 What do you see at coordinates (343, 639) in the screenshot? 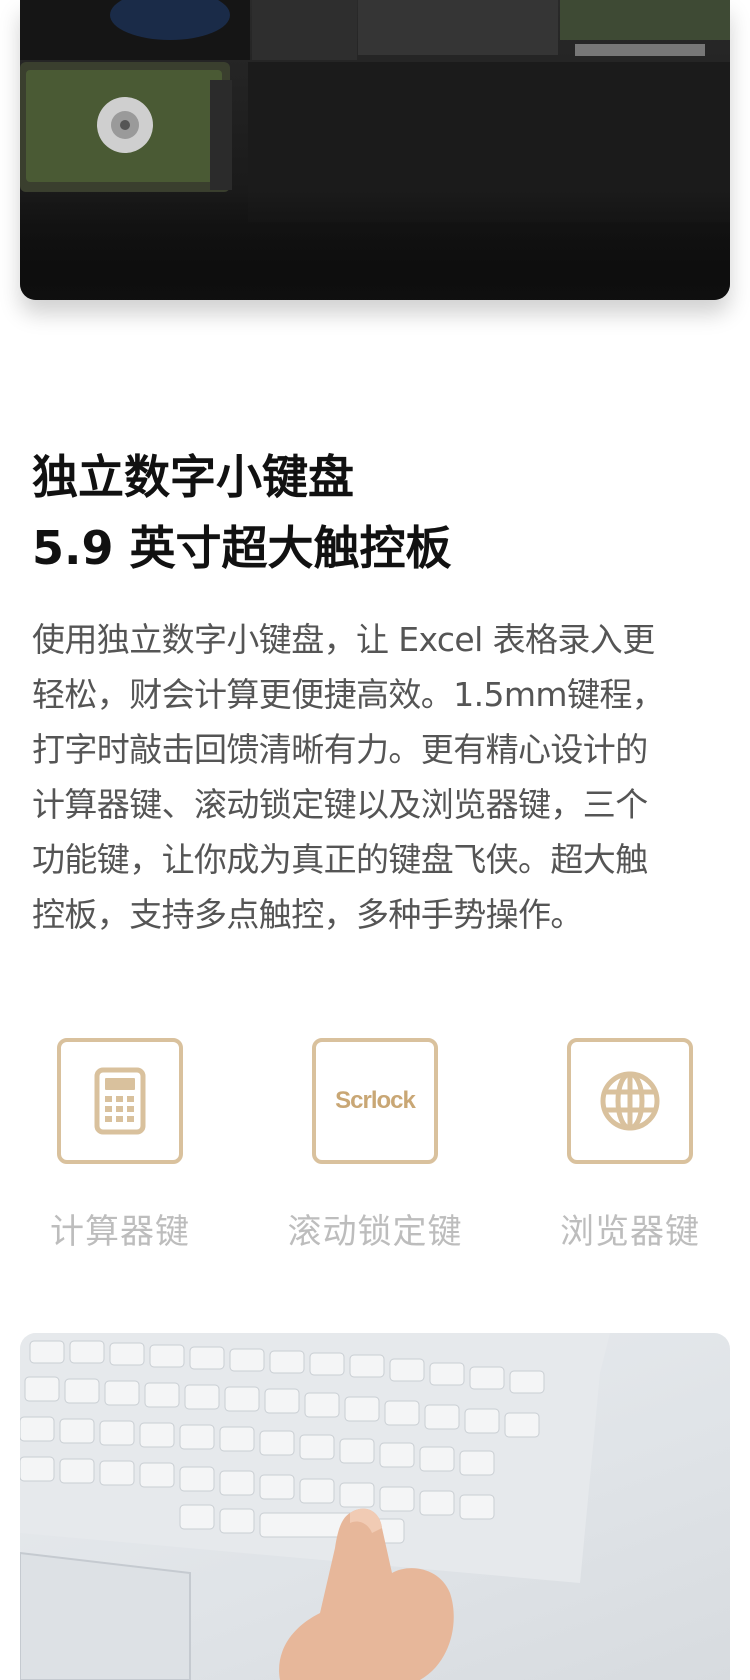
I see `description-line: 使用独立数字小键盘，让 Excel 表格录入更` at bounding box center [343, 639].